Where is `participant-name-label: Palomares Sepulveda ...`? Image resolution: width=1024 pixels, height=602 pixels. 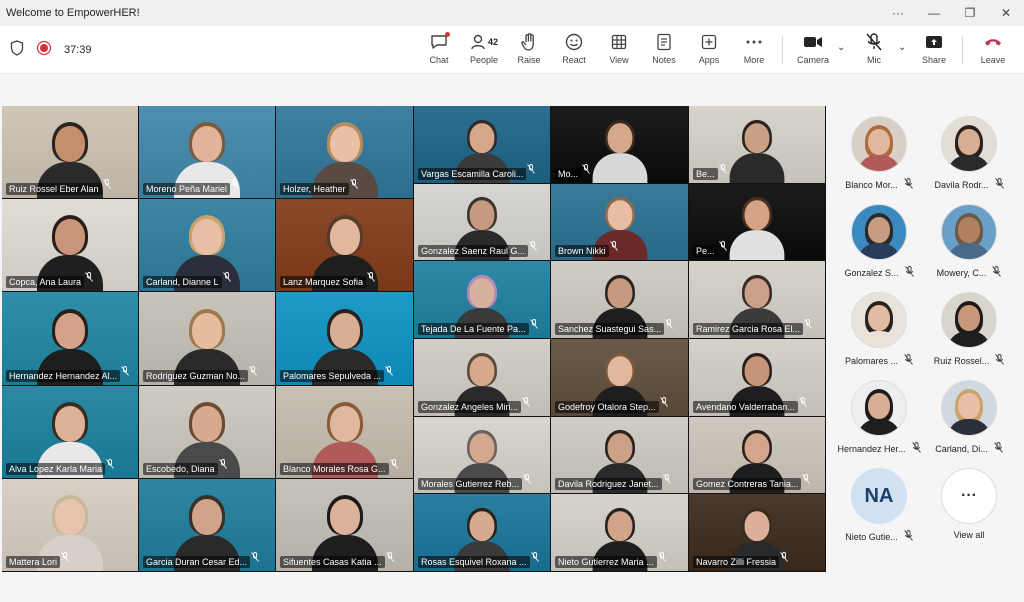 participant-name-label: Palomares Sepulveda ... is located at coordinates (332, 375).